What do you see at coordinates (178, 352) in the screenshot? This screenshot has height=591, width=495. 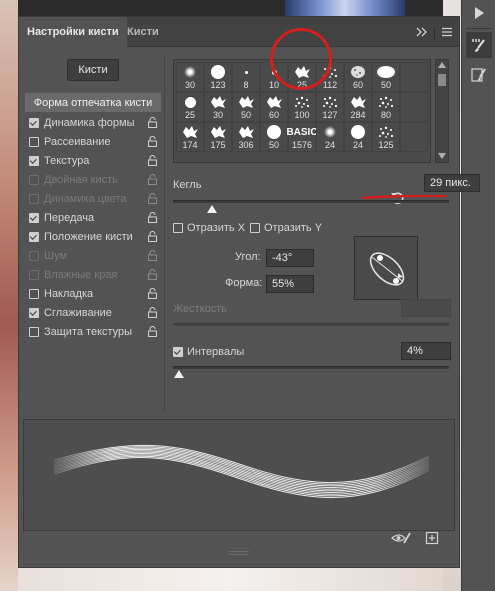 I see `spacing-box` at bounding box center [178, 352].